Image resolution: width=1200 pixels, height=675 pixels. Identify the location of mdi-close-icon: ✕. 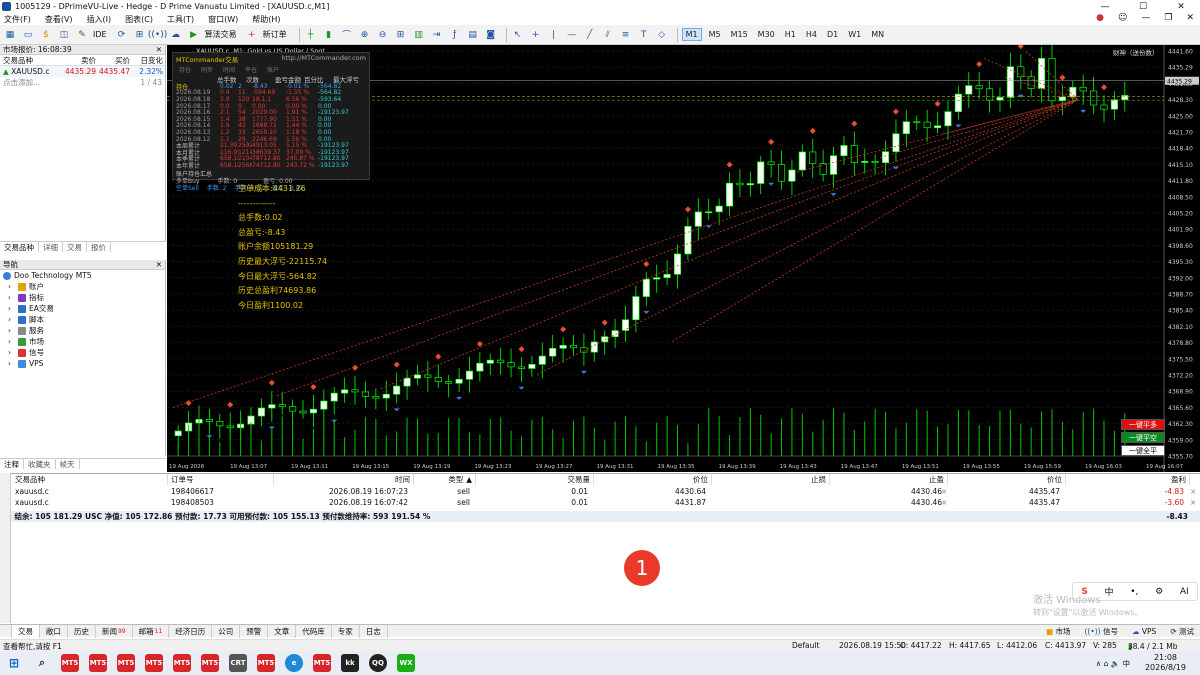
(1190, 18).